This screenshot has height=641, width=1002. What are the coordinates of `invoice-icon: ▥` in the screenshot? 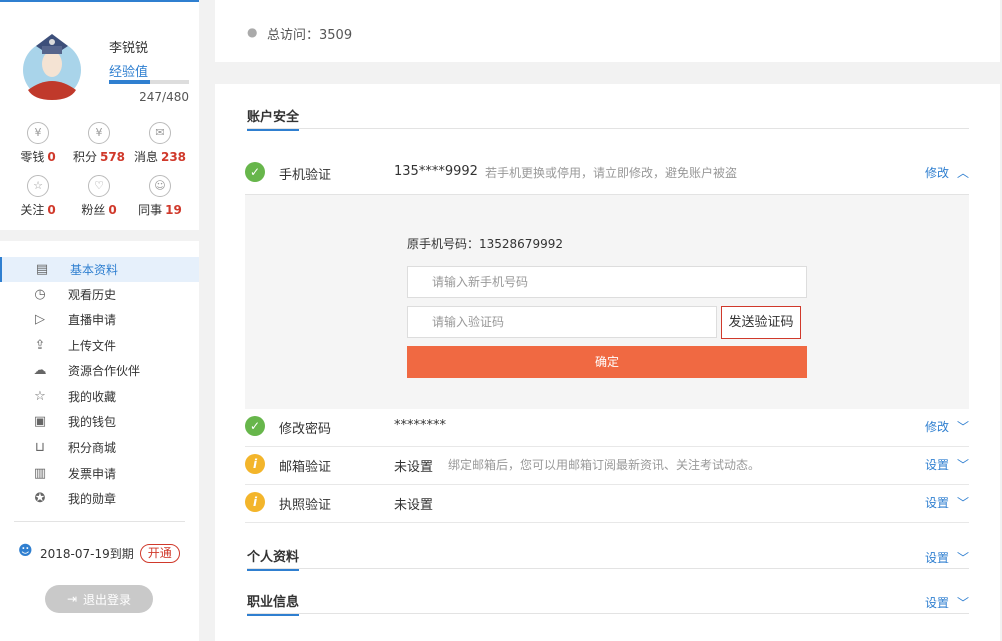 It's located at (40, 473).